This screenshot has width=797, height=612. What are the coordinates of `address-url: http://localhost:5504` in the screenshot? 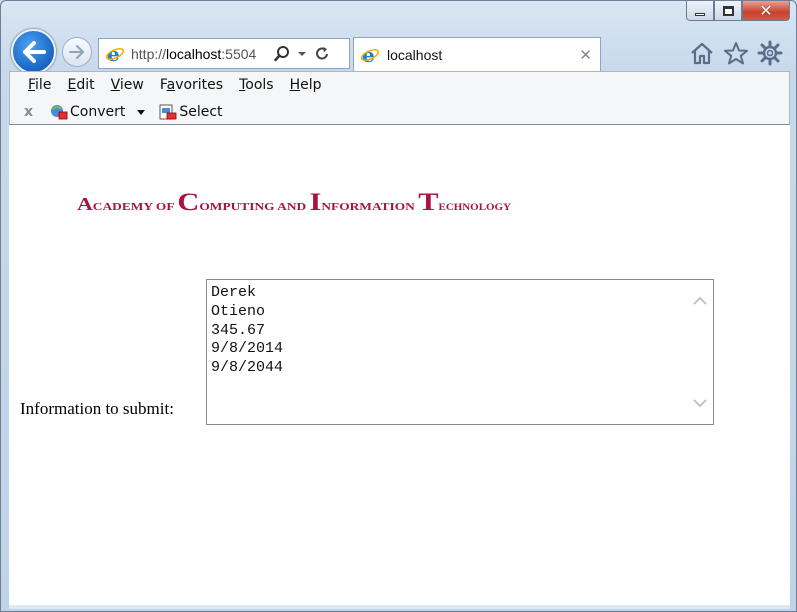 It's located at (201, 54).